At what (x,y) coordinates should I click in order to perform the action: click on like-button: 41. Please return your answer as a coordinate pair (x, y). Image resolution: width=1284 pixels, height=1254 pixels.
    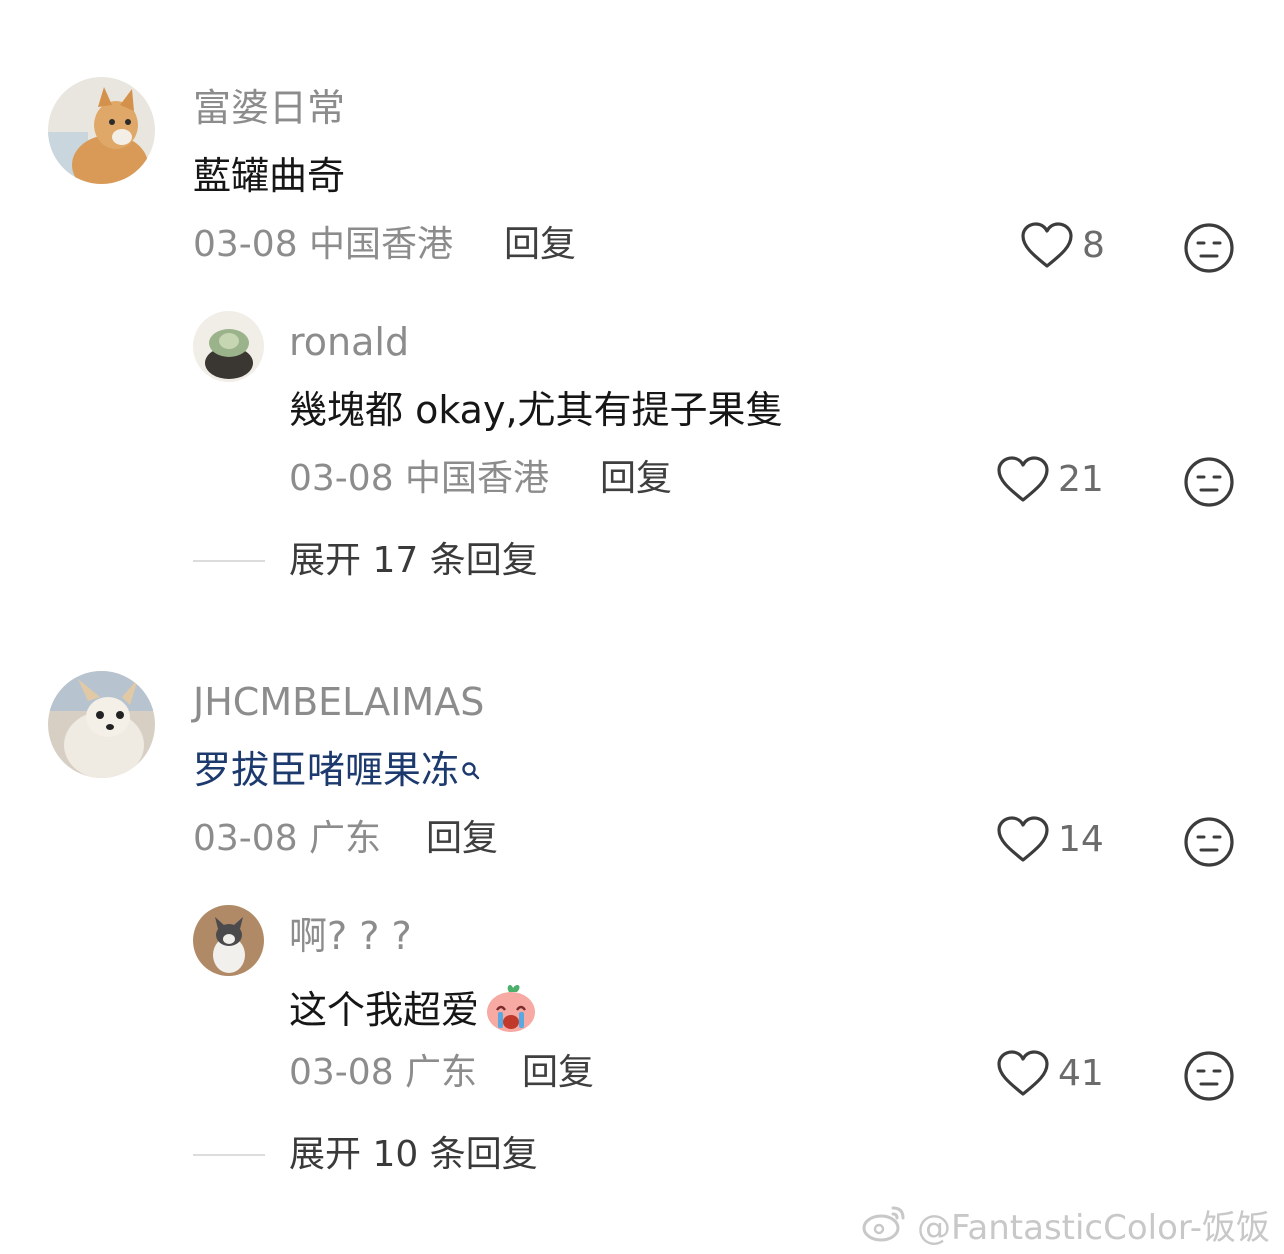
    Looking at the image, I should click on (1050, 1074).